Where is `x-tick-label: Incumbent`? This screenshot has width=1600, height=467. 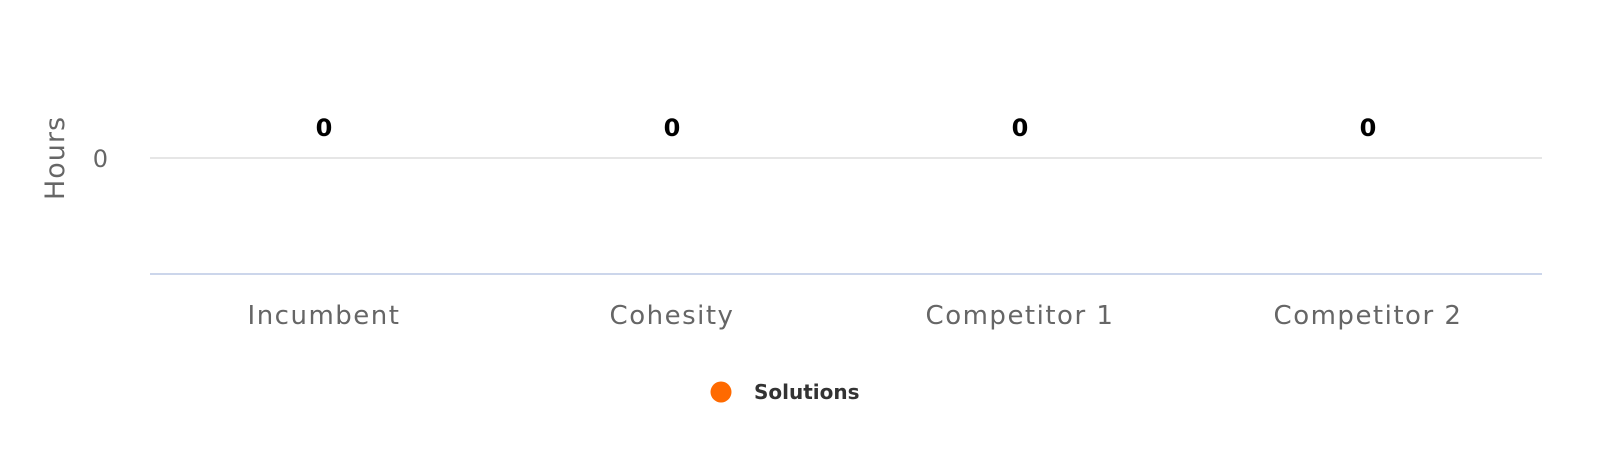
x-tick-label: Incumbent is located at coordinates (324, 316).